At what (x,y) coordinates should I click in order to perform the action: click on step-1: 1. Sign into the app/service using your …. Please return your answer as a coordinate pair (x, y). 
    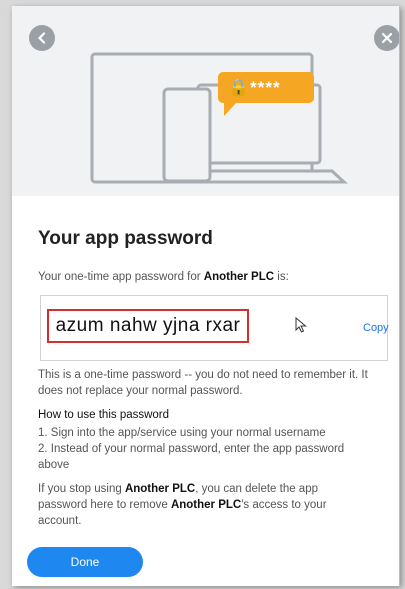
    Looking at the image, I should click on (182, 433).